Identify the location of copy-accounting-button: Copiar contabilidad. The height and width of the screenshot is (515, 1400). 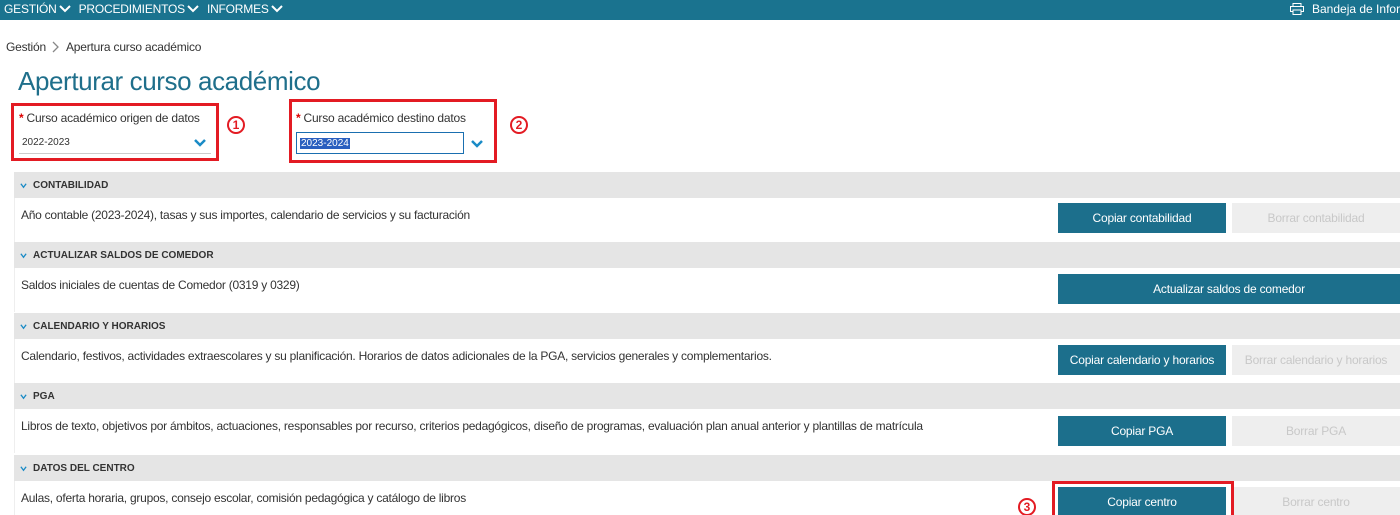
(1142, 218).